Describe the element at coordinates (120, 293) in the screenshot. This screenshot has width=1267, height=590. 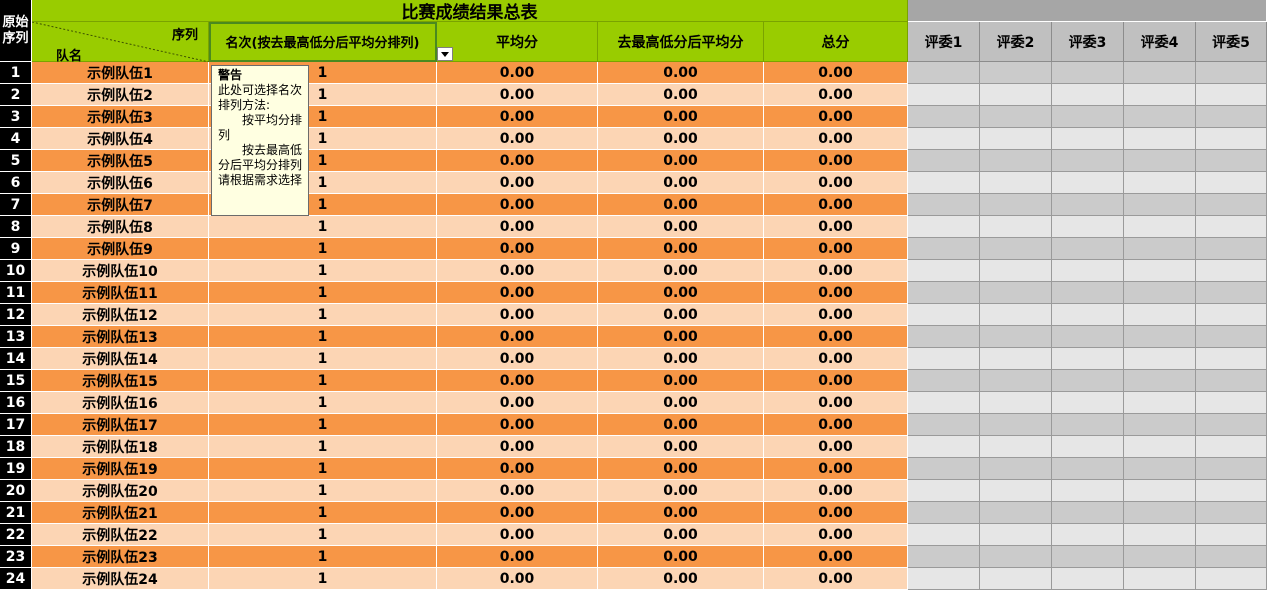
I see `team-name-cell: 示例队伍11` at that location.